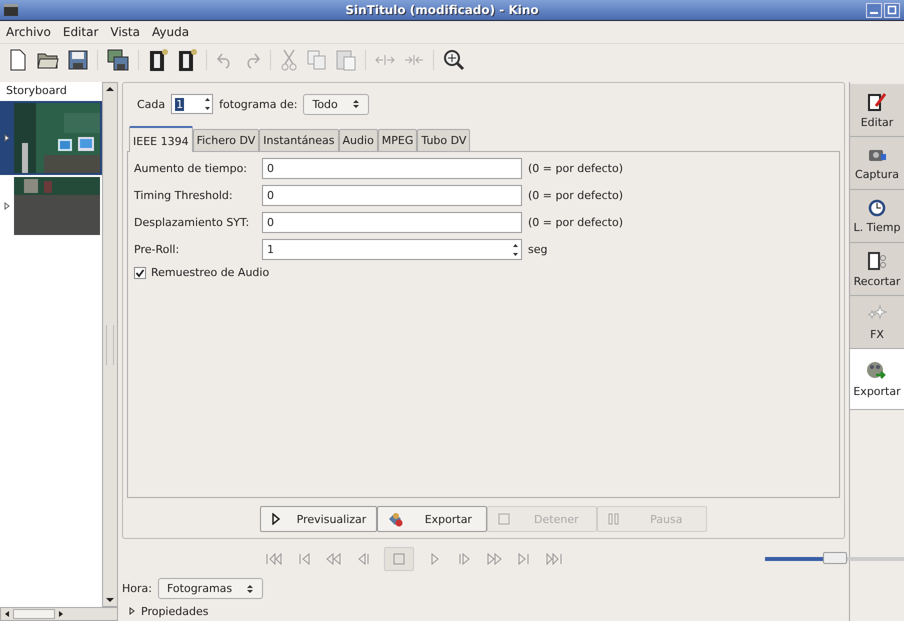  I want to click on field-label: Aumento de tiempo:, so click(191, 168).